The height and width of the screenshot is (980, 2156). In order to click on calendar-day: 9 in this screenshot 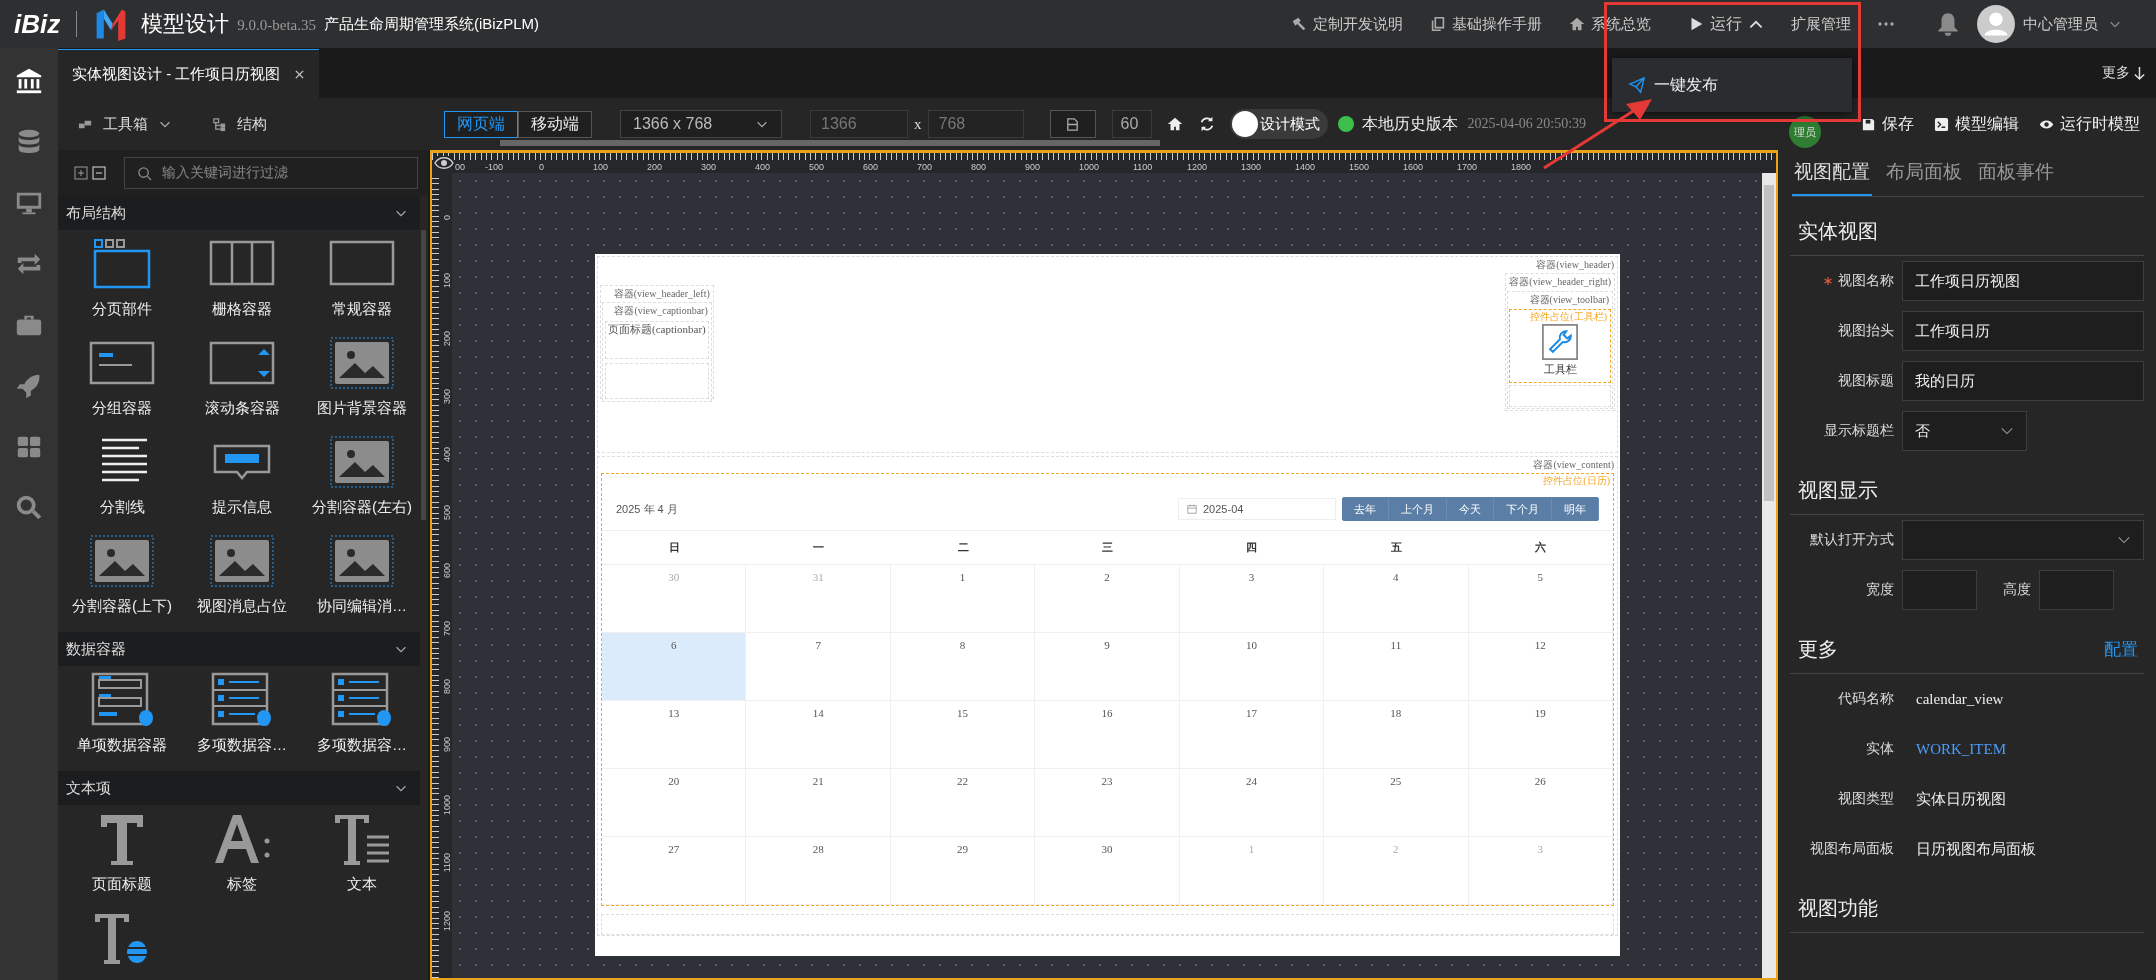, I will do `click(1107, 667)`.